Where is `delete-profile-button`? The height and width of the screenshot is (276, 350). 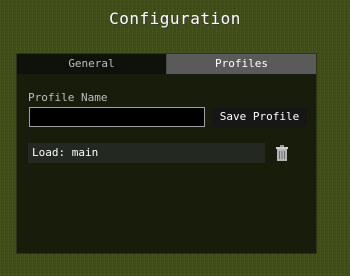 delete-profile-button is located at coordinates (282, 153).